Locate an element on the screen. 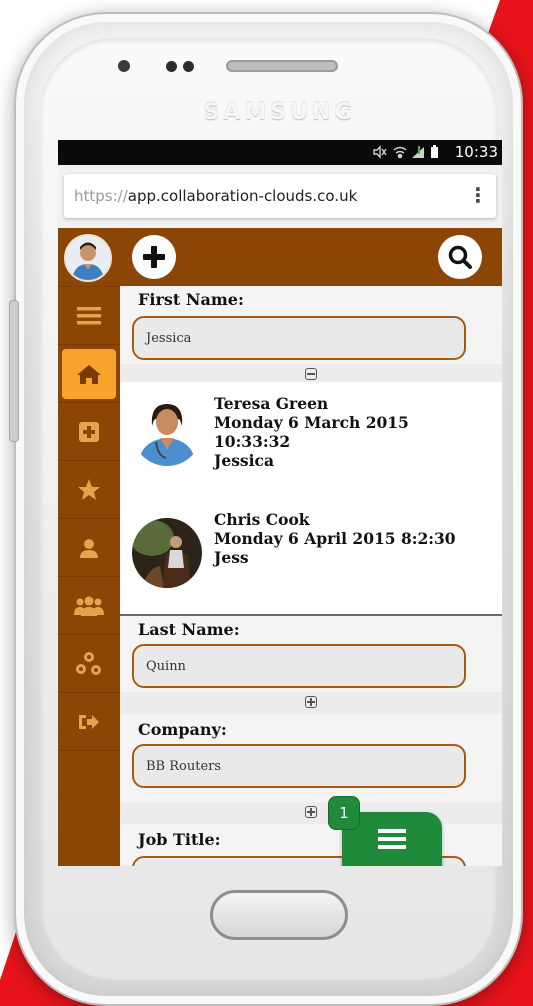 The height and width of the screenshot is (1006, 533). search-icon is located at coordinates (460, 257).